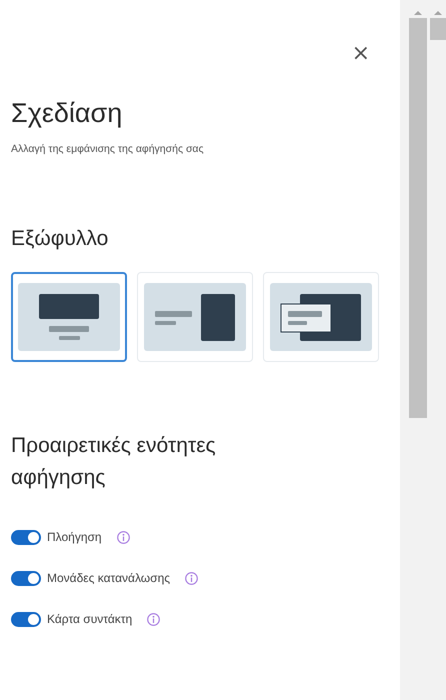  Describe the element at coordinates (67, 113) in the screenshot. I see `panel-title: Σχεδίαση` at that location.